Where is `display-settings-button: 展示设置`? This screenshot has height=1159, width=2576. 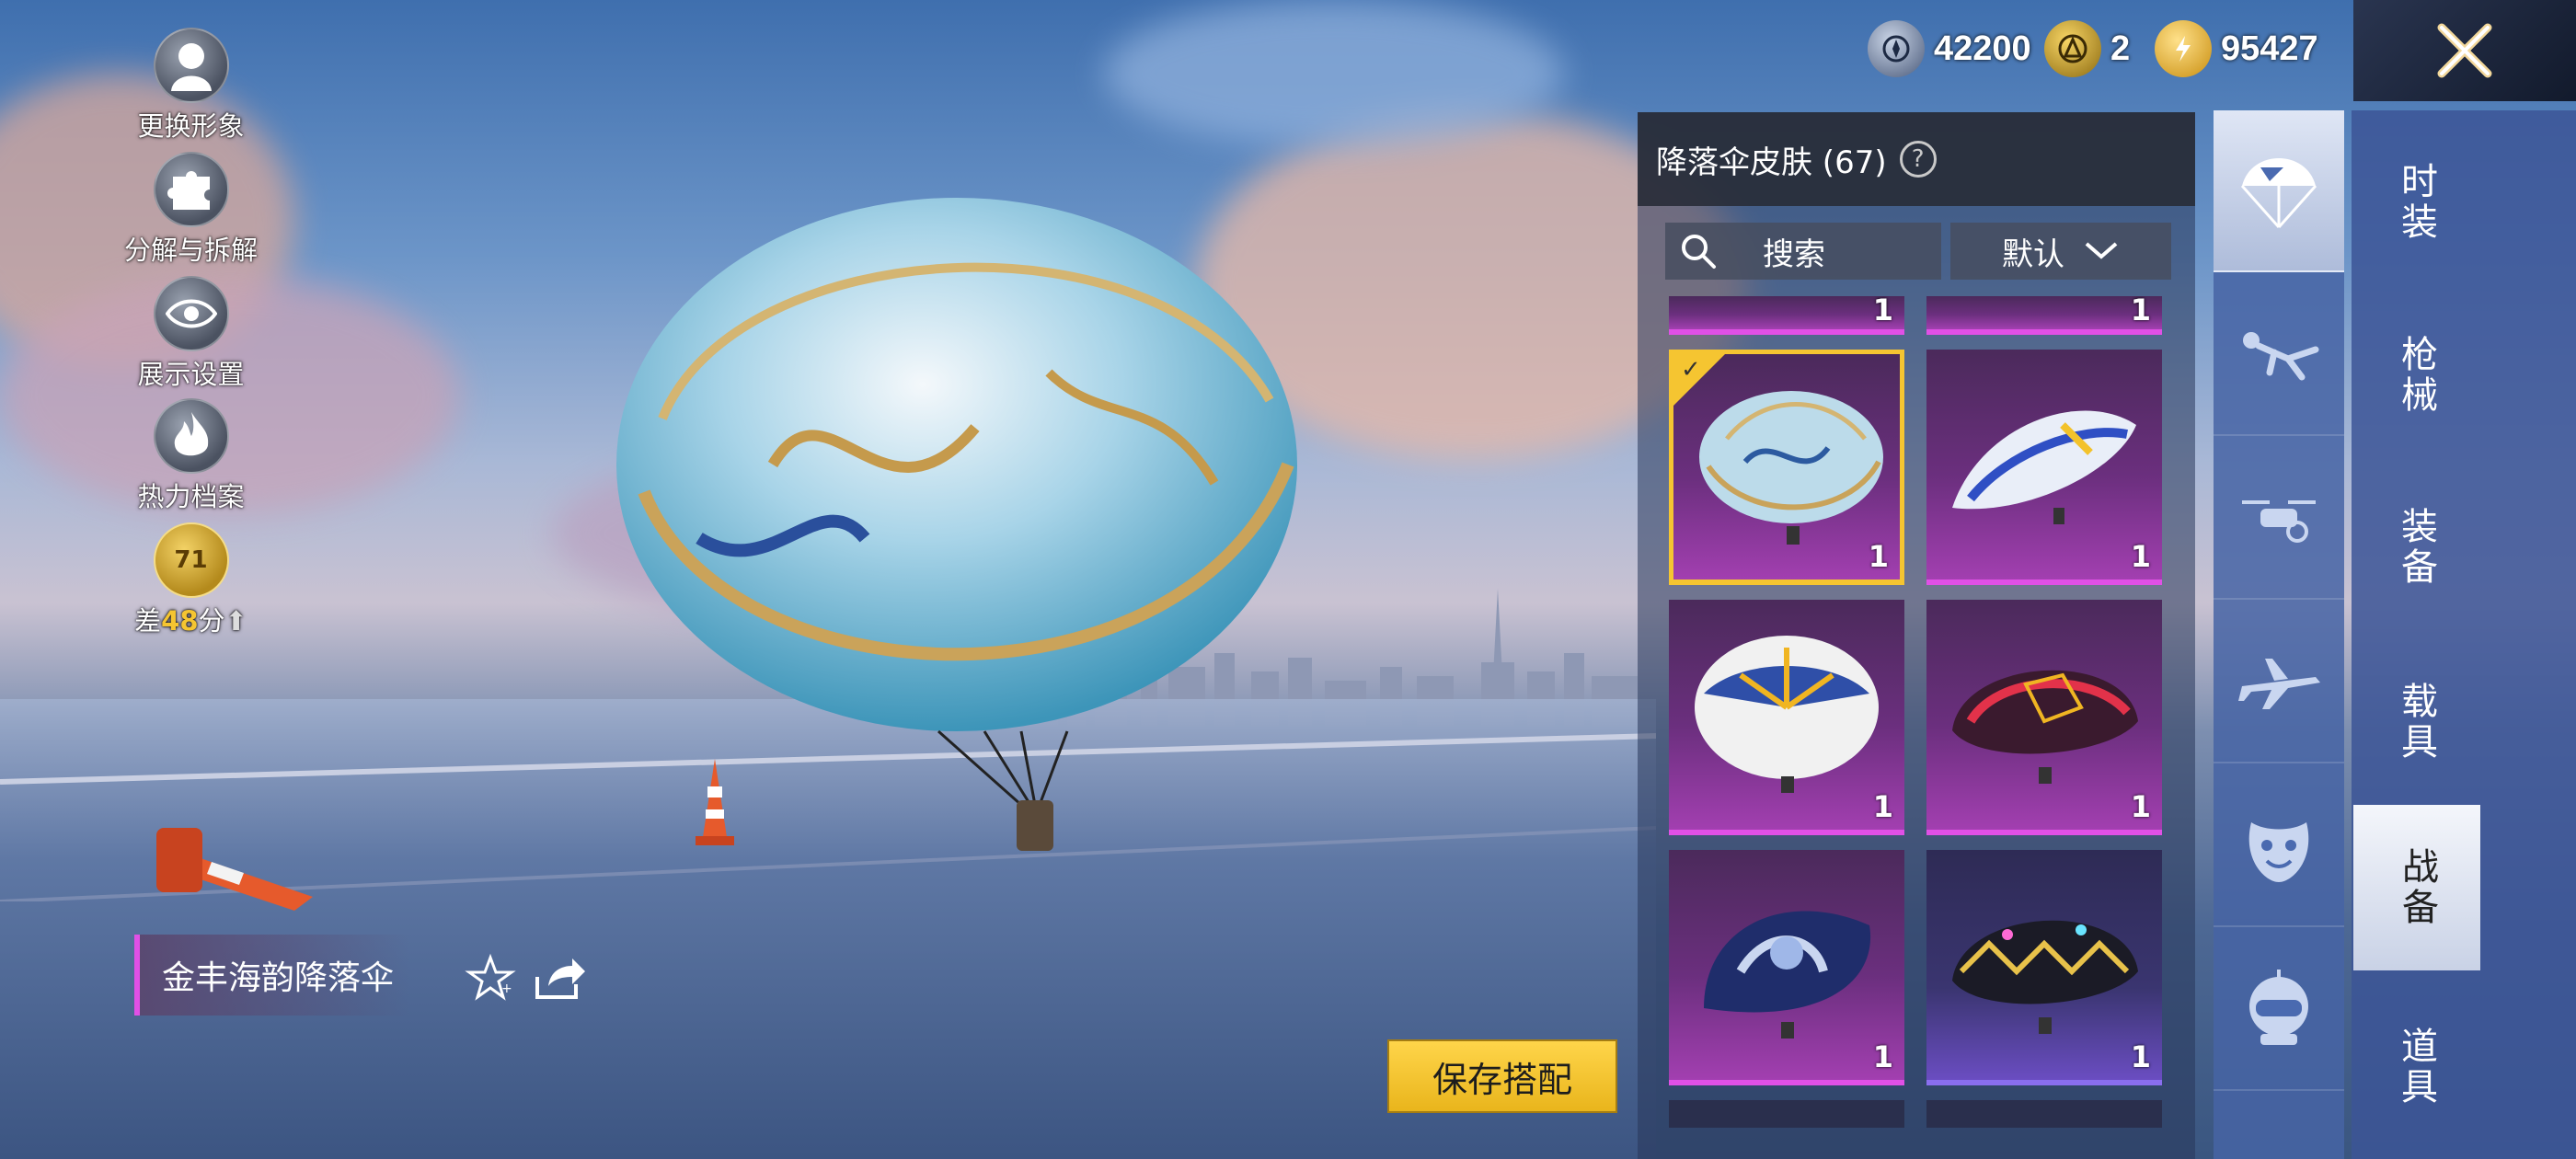 display-settings-button: 展示设置 is located at coordinates (190, 334).